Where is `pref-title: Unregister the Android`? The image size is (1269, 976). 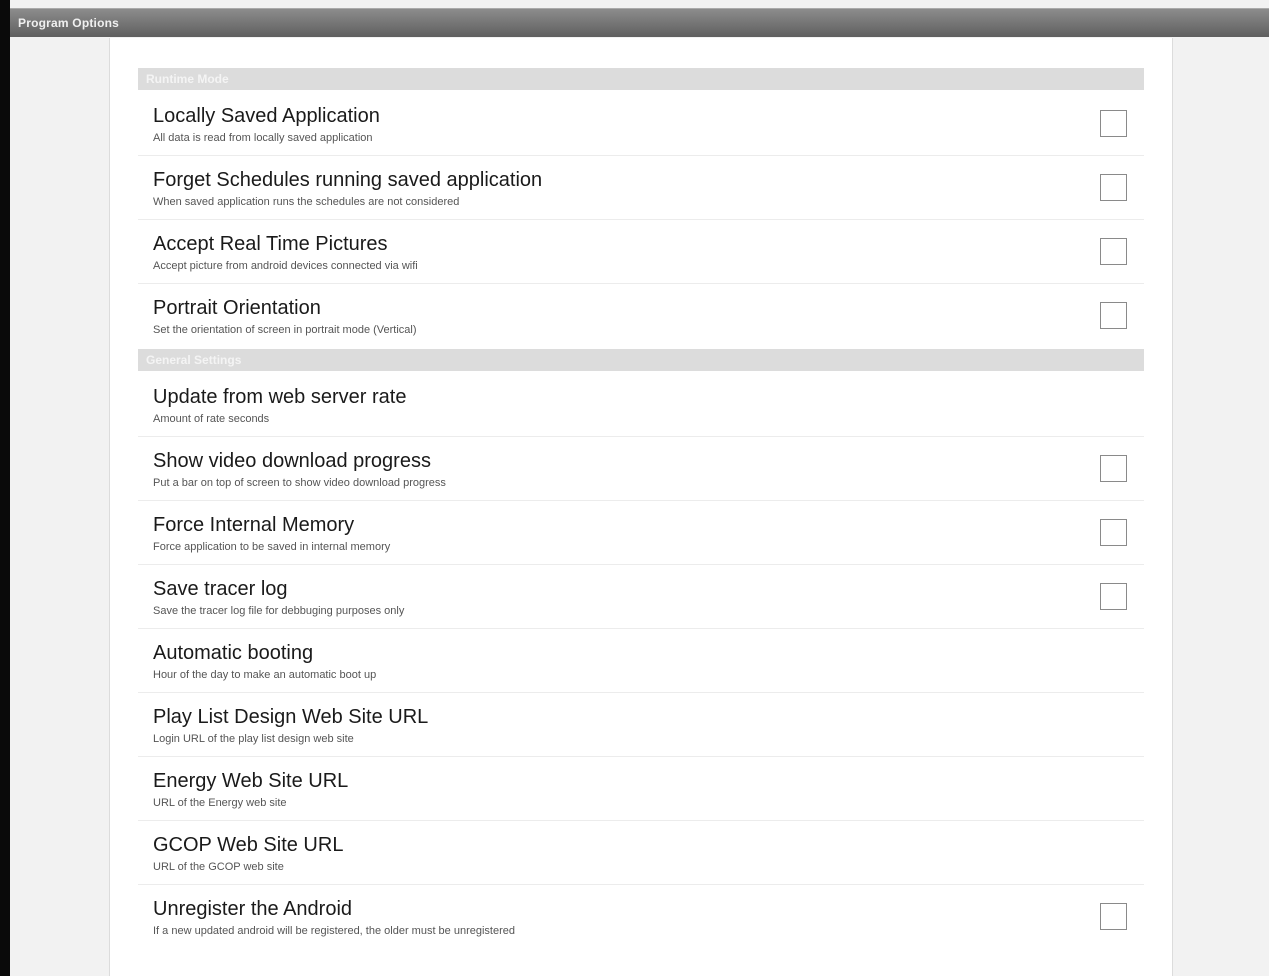 pref-title: Unregister the Android is located at coordinates (253, 909).